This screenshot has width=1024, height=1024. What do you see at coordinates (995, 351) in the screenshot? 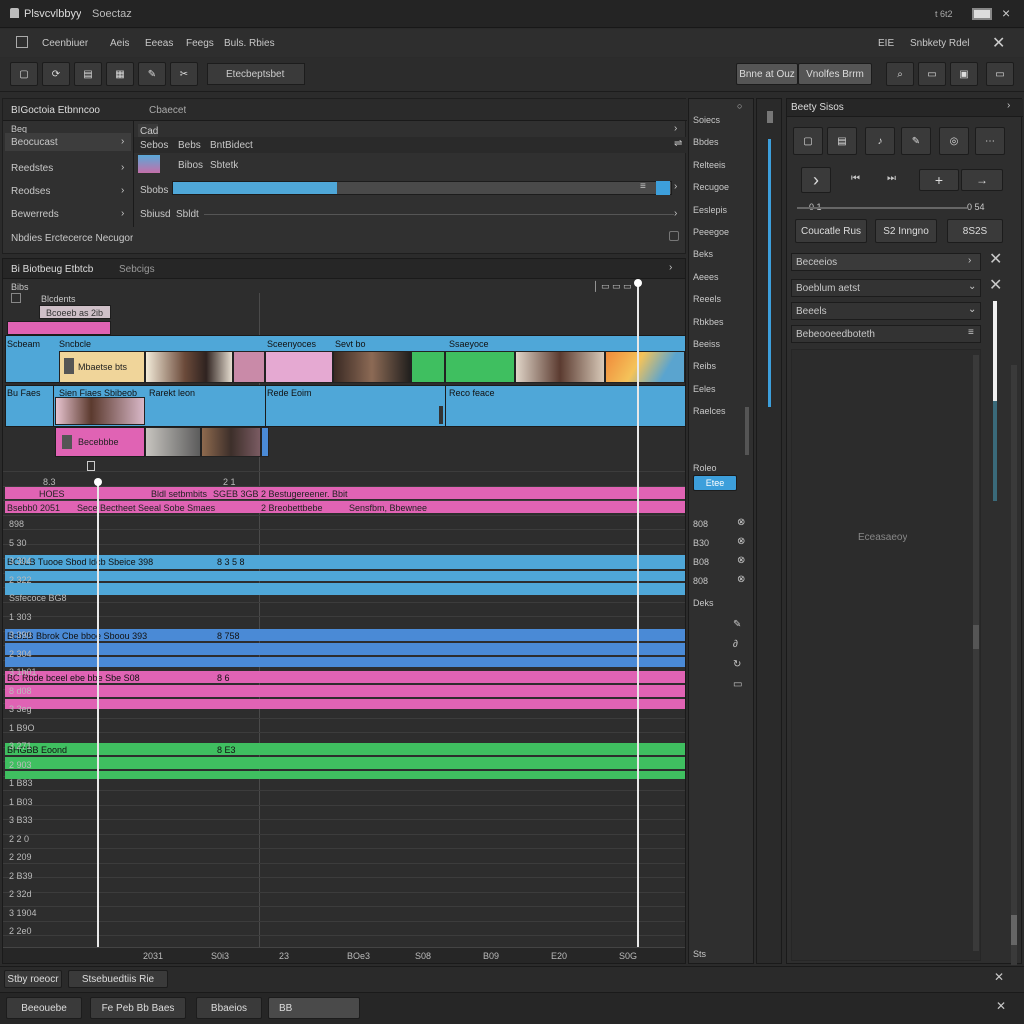
I see `inspector-right-scroll-handle` at bounding box center [995, 351].